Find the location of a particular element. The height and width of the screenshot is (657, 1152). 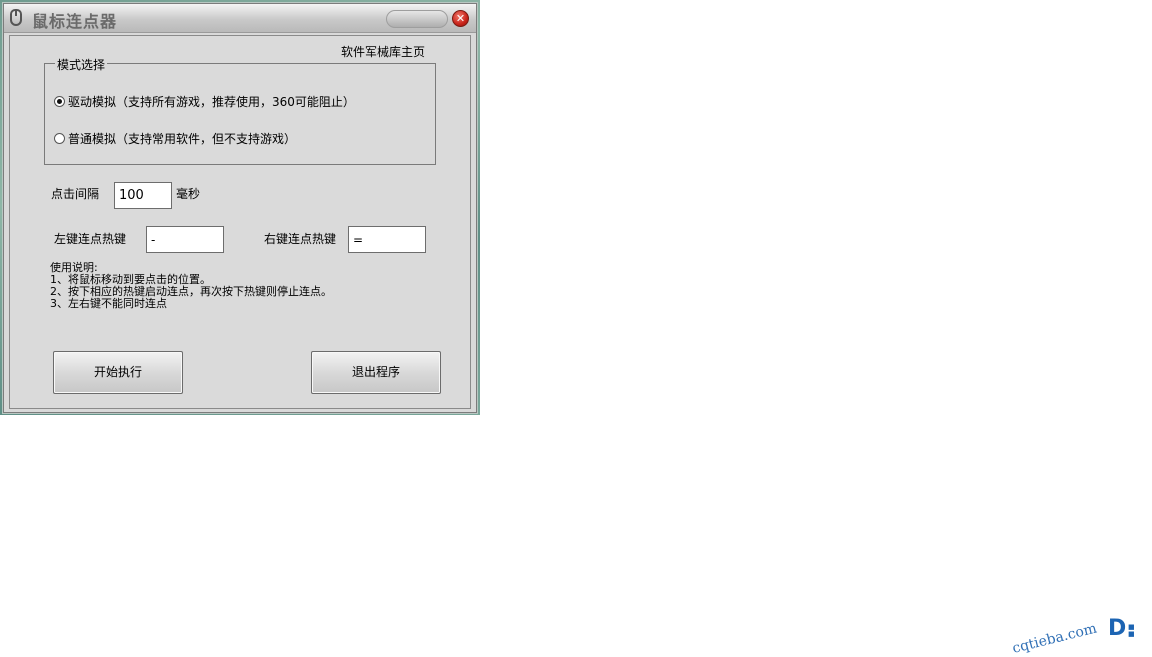

right-hotkey-label: 右键连点热键 is located at coordinates (300, 239).